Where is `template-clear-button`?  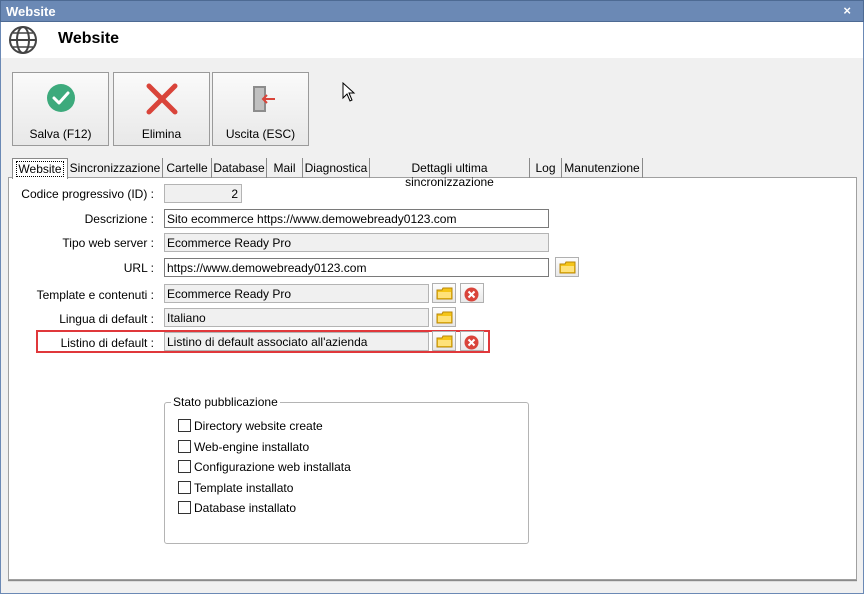
template-clear-button is located at coordinates (472, 293).